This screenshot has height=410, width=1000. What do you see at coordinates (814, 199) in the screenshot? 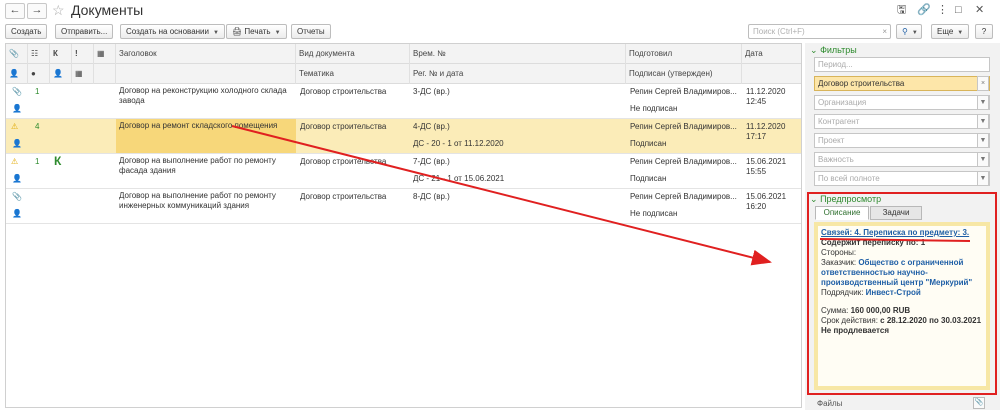
I see `chevron-down-icon: ⌄` at bounding box center [814, 199].